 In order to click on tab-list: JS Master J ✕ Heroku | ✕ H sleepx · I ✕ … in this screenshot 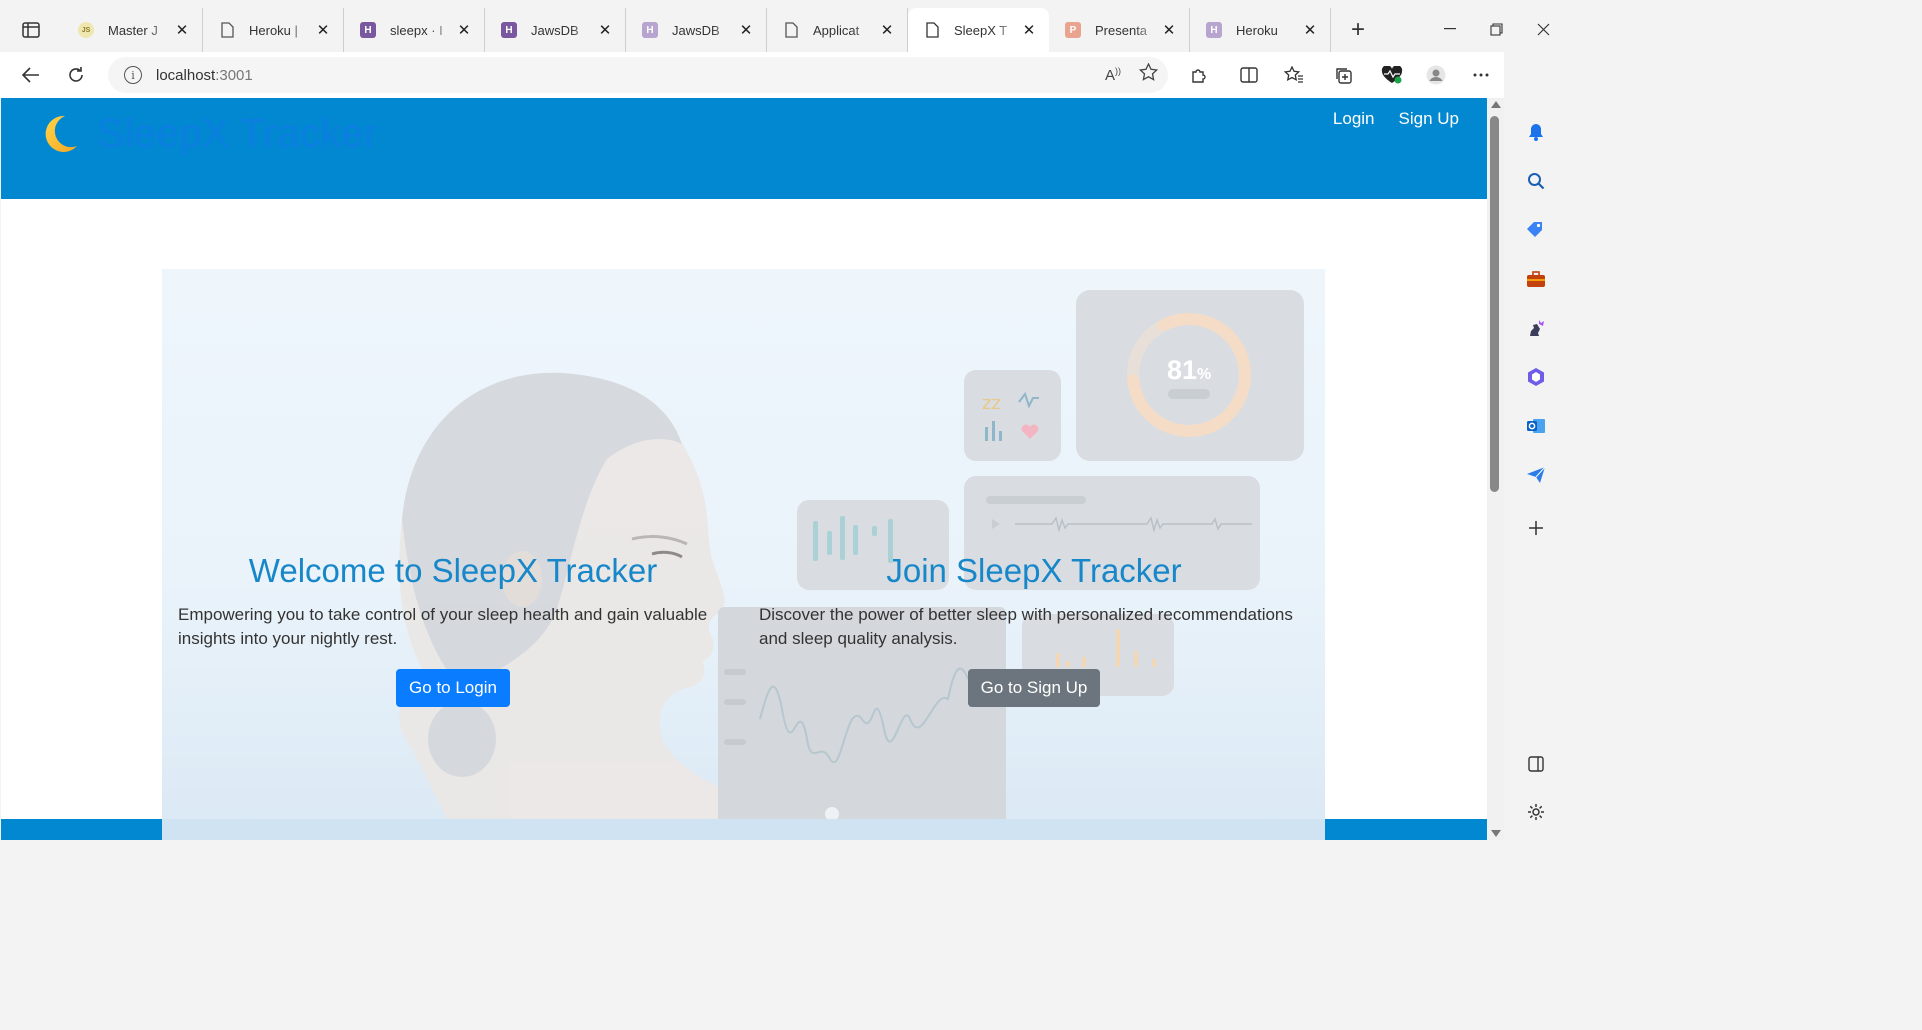, I will do `click(696, 30)`.